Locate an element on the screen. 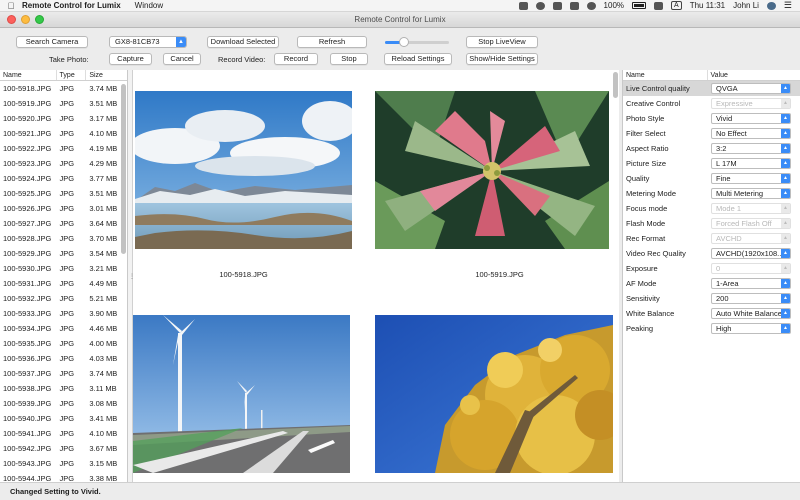 Image resolution: width=800 pixels, height=500 pixels. wifi-icon is located at coordinates (591, 5).